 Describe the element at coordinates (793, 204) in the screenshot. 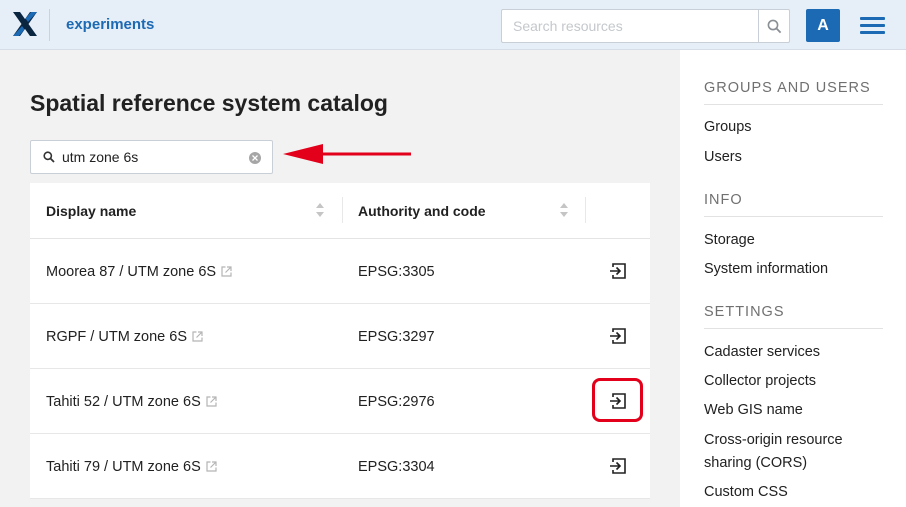

I see `sidebar-section-info: INFO` at that location.